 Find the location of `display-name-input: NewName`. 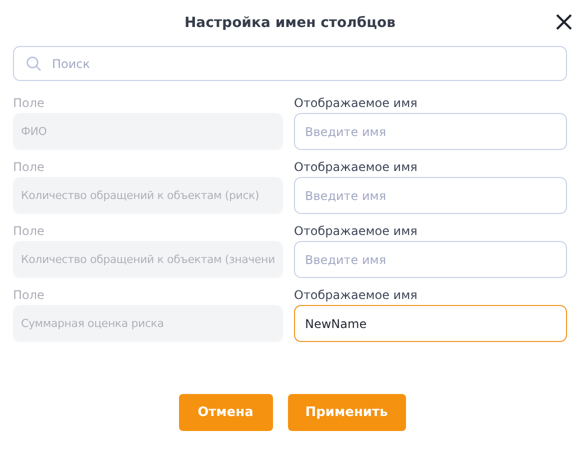

display-name-input: NewName is located at coordinates (430, 323).